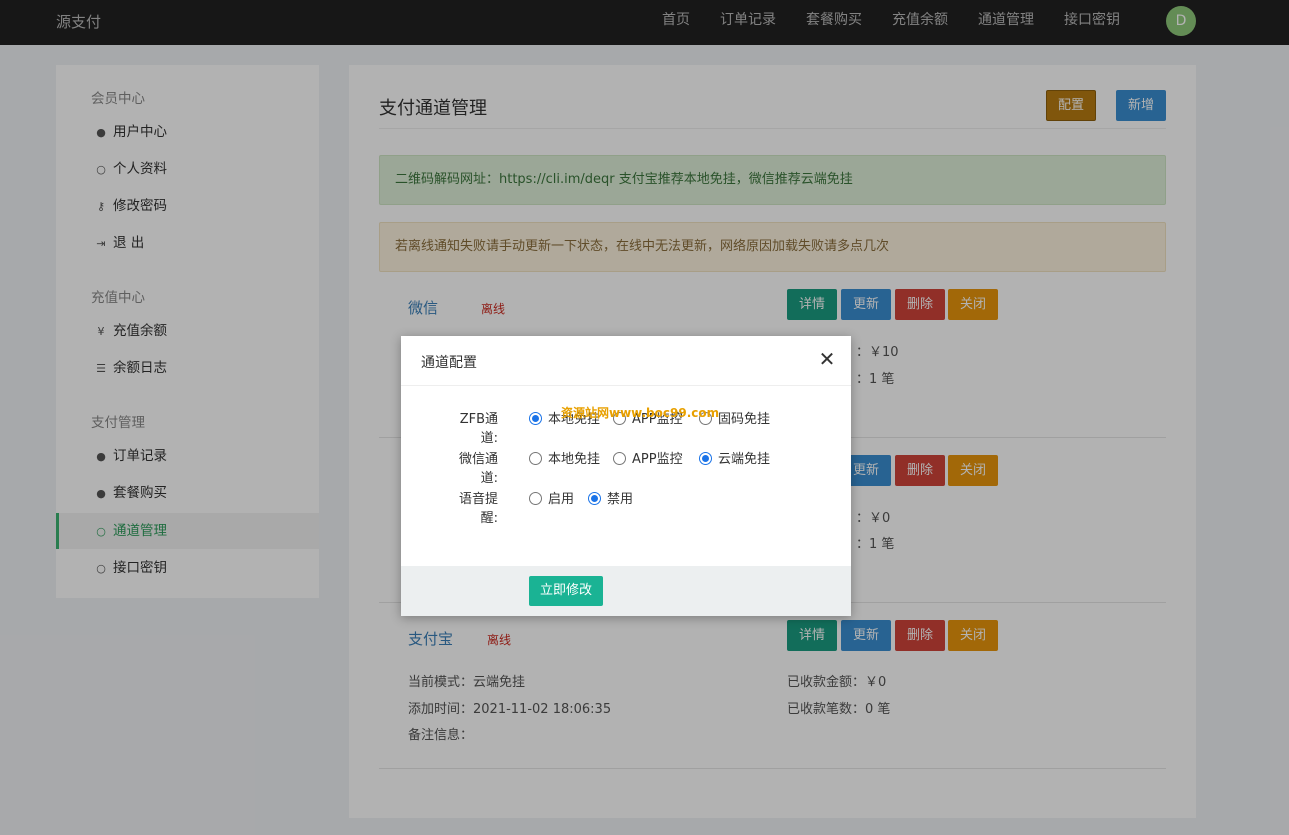 The height and width of the screenshot is (835, 1289). Describe the element at coordinates (744, 419) in the screenshot. I see `option-label: 固码免挂` at that location.